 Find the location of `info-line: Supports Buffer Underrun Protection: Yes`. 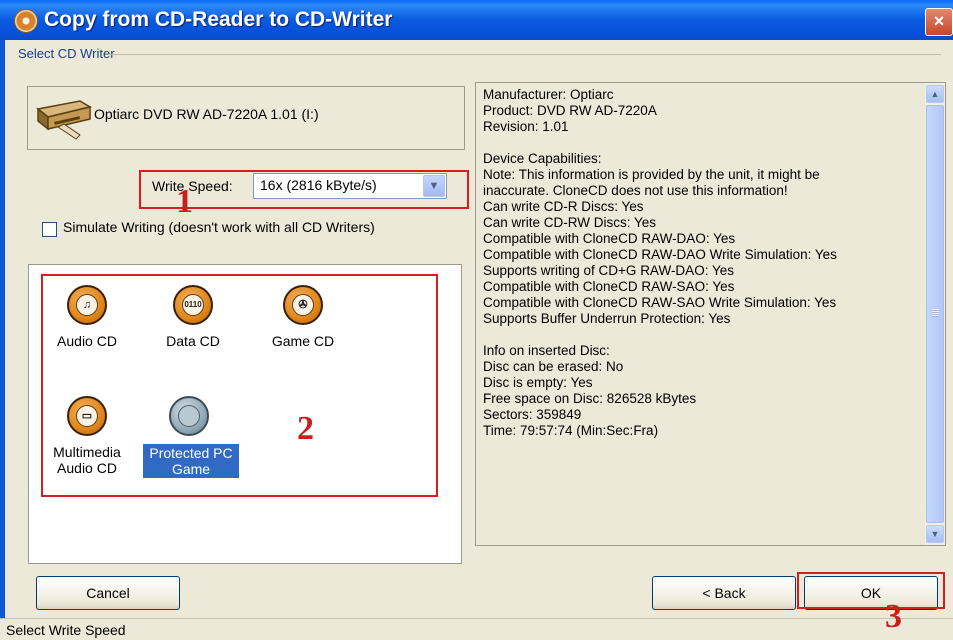

info-line: Supports Buffer Underrun Protection: Yes is located at coordinates (607, 318).